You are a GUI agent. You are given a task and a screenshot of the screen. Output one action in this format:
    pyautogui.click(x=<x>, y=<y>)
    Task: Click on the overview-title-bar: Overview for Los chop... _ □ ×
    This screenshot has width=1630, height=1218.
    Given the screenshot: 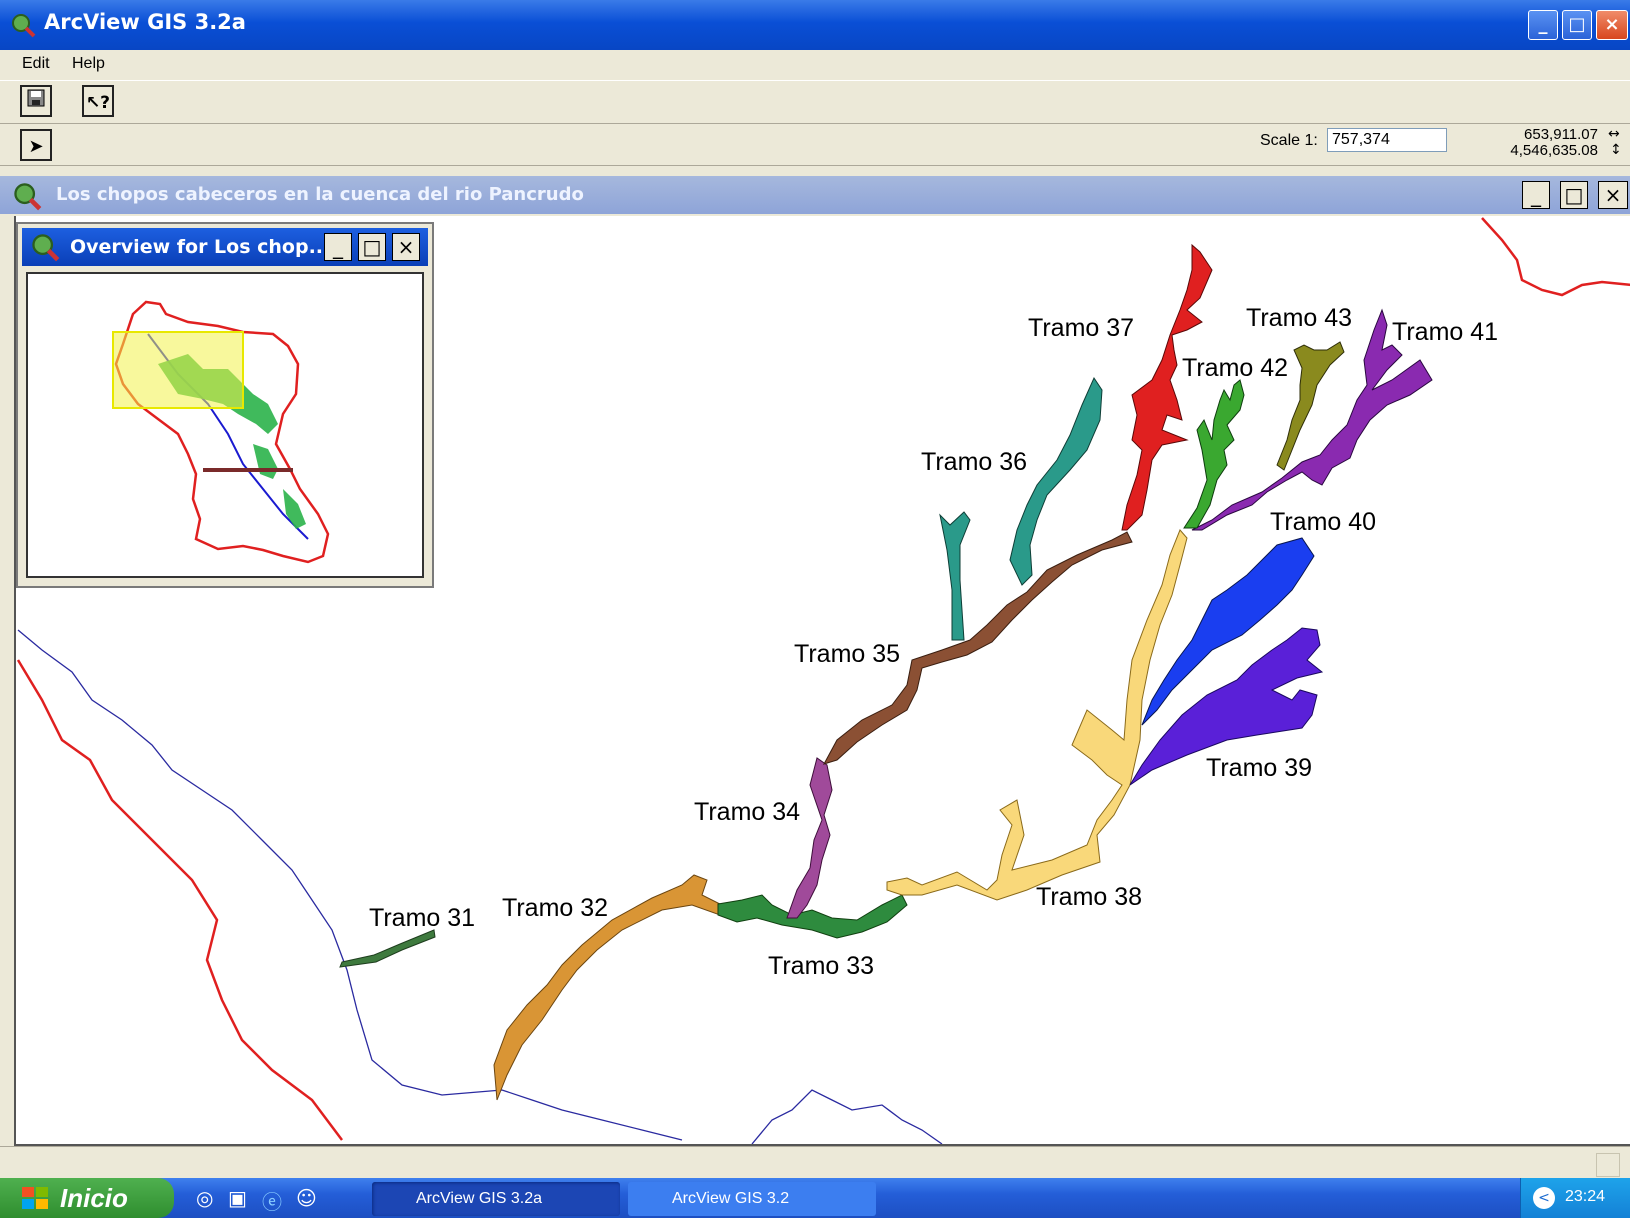 What is the action you would take?
    pyautogui.click(x=225, y=247)
    